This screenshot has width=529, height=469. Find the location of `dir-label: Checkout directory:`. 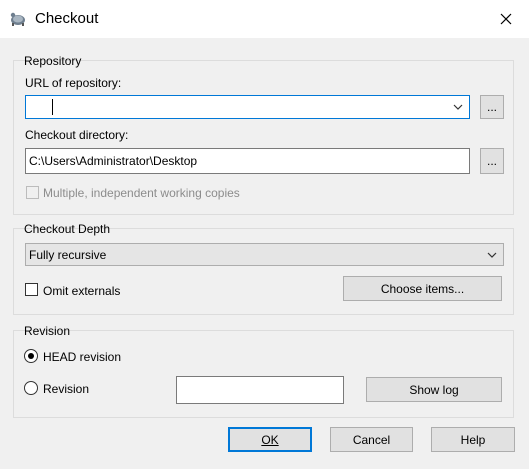

dir-label: Checkout directory: is located at coordinates (77, 135).